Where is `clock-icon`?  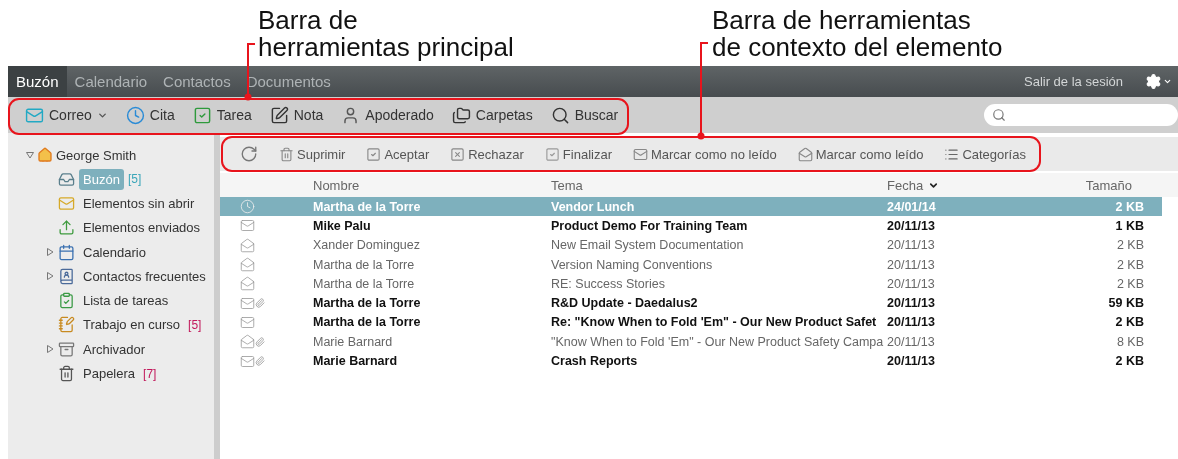 clock-icon is located at coordinates (135, 115).